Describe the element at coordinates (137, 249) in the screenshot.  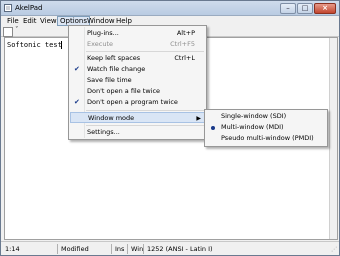
I see `status-newline: Win` at that location.